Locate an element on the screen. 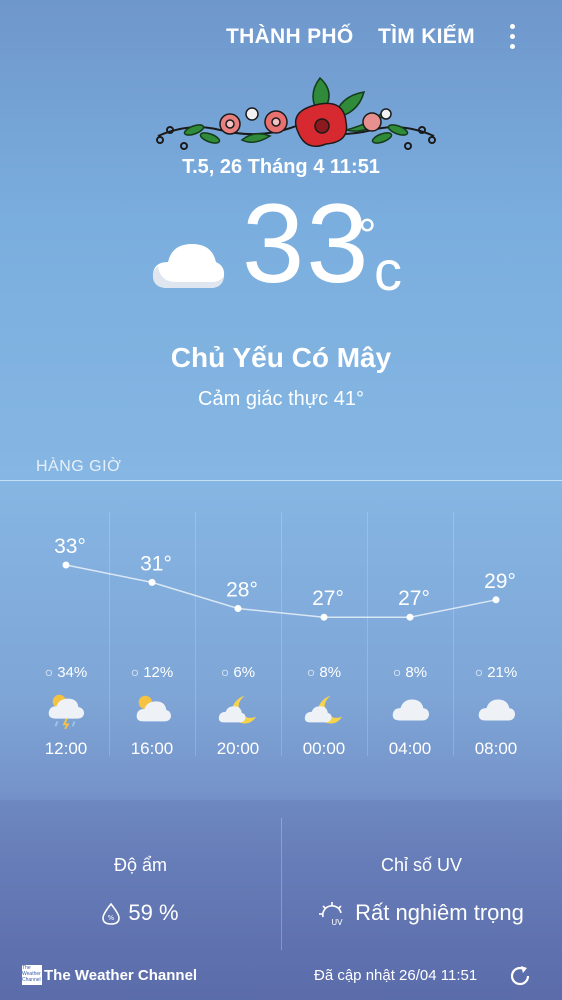  hourly-rain-chance: ○ 6% is located at coordinates (238, 672).